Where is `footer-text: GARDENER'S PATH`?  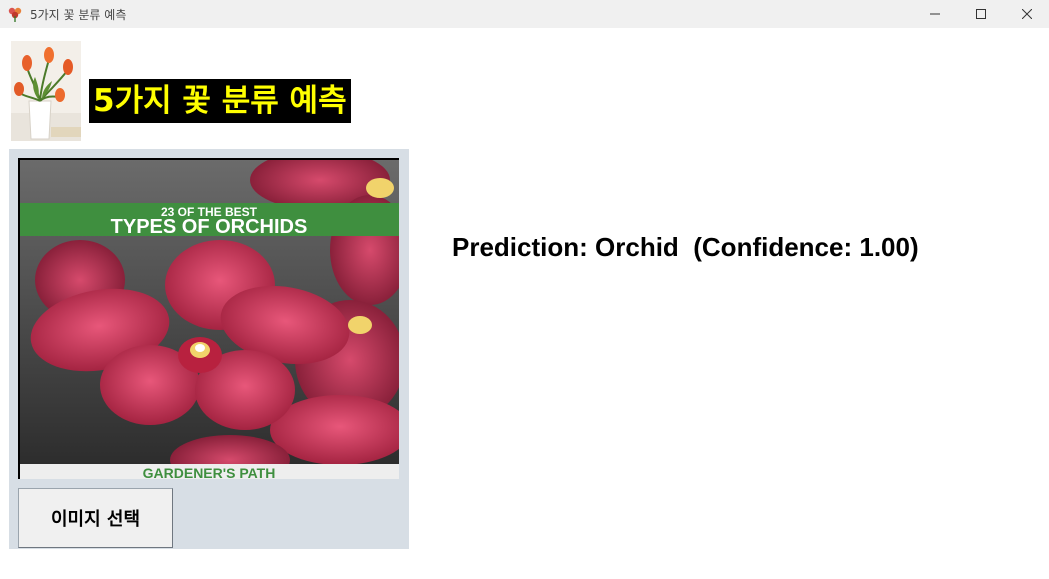 footer-text: GARDENER'S PATH is located at coordinates (209, 472).